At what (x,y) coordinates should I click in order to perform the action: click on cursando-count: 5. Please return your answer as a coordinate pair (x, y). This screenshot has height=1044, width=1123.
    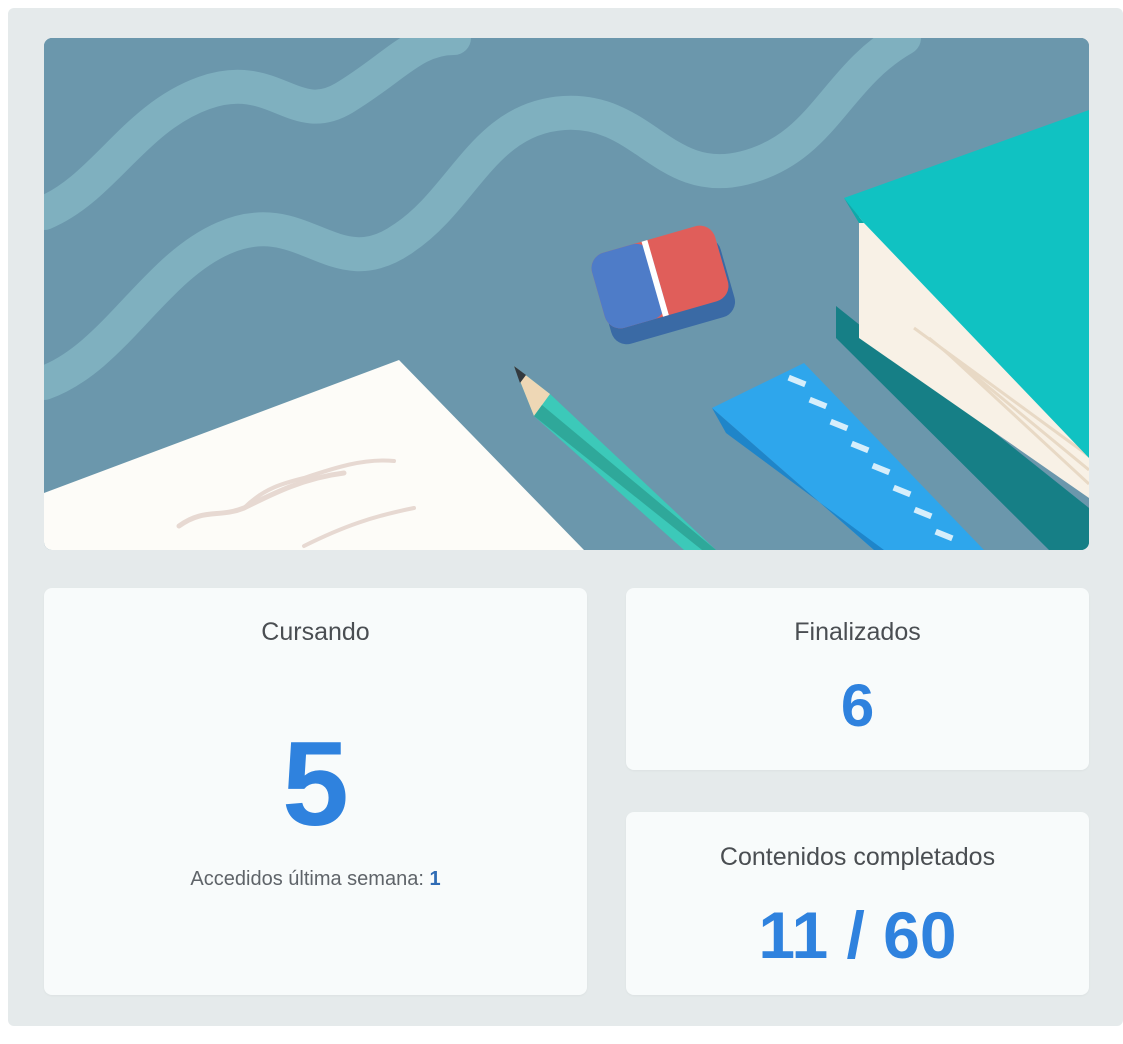
    Looking at the image, I should click on (315, 784).